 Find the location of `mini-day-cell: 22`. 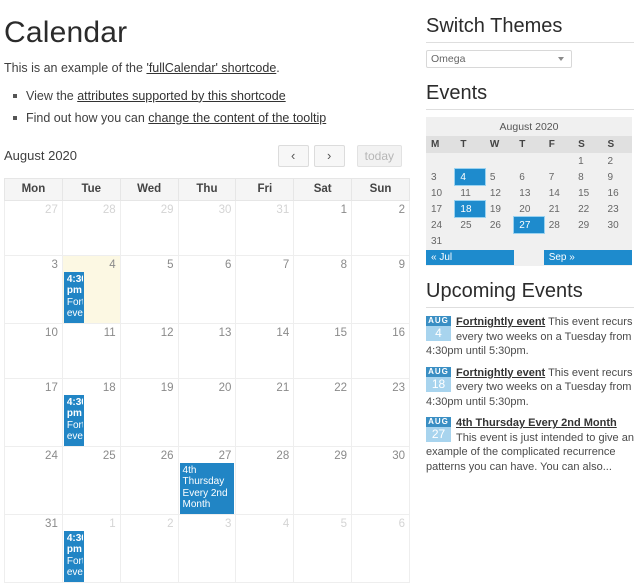

mini-day-cell: 22 is located at coordinates (588, 209).